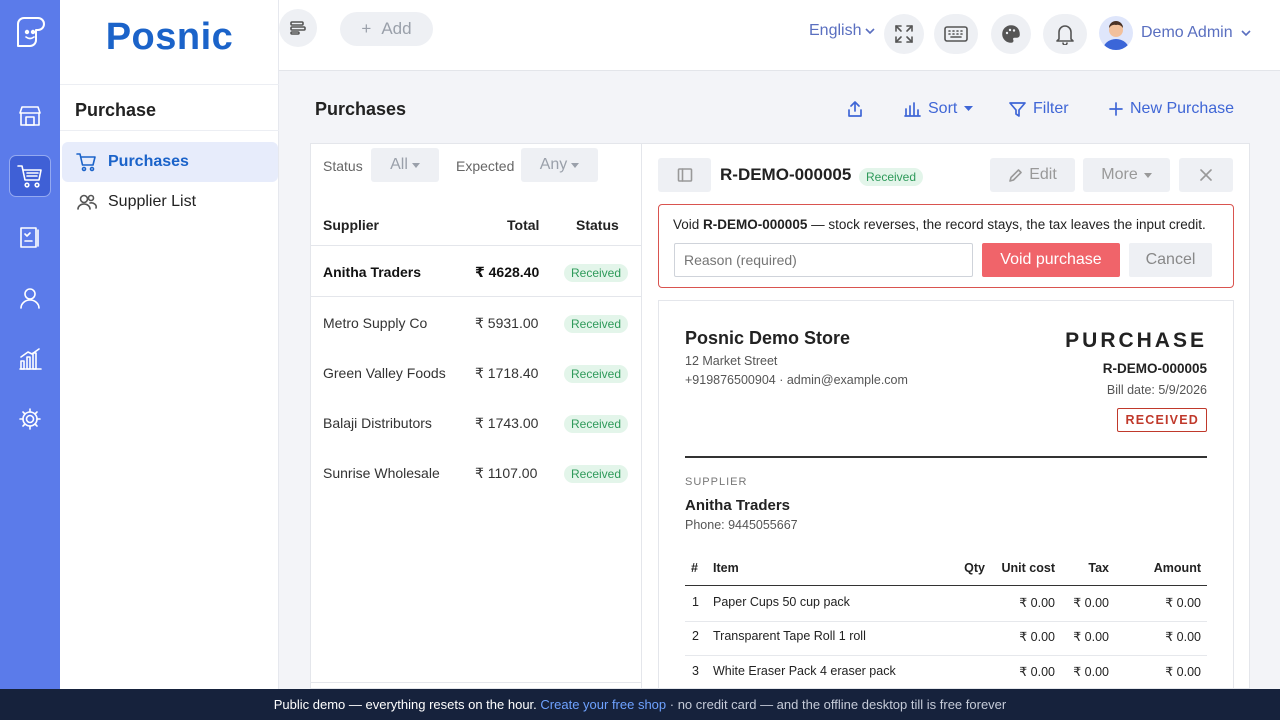 The image size is (1280, 720). Describe the element at coordinates (1171, 109) in the screenshot. I see `new-purchase-button: New Purchase` at that location.